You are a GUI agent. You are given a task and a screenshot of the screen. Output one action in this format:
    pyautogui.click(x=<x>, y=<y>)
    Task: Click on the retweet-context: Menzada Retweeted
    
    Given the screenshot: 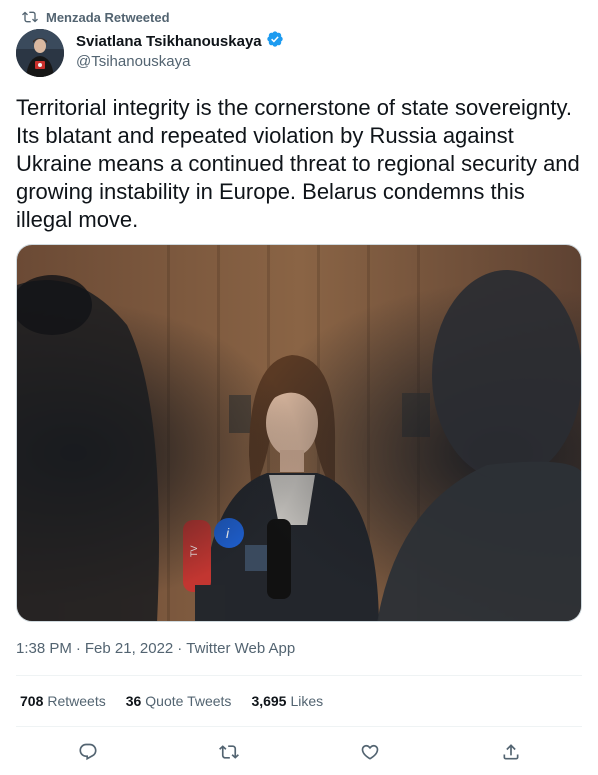 What is the action you would take?
    pyautogui.click(x=96, y=17)
    